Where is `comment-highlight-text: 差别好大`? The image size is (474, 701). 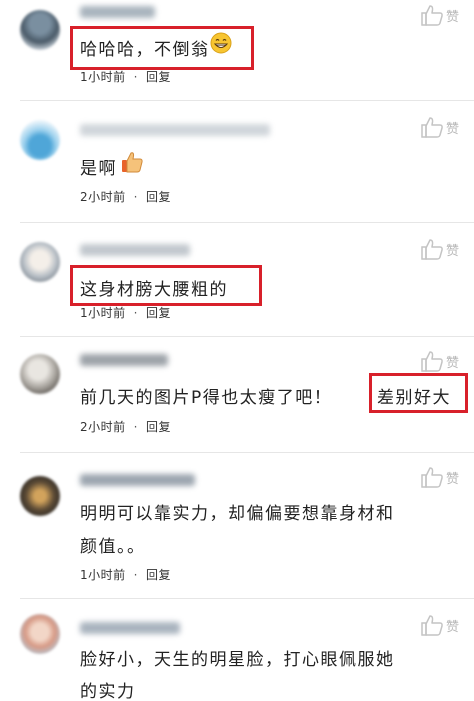
comment-highlight-text: 差别好大 is located at coordinates (414, 398).